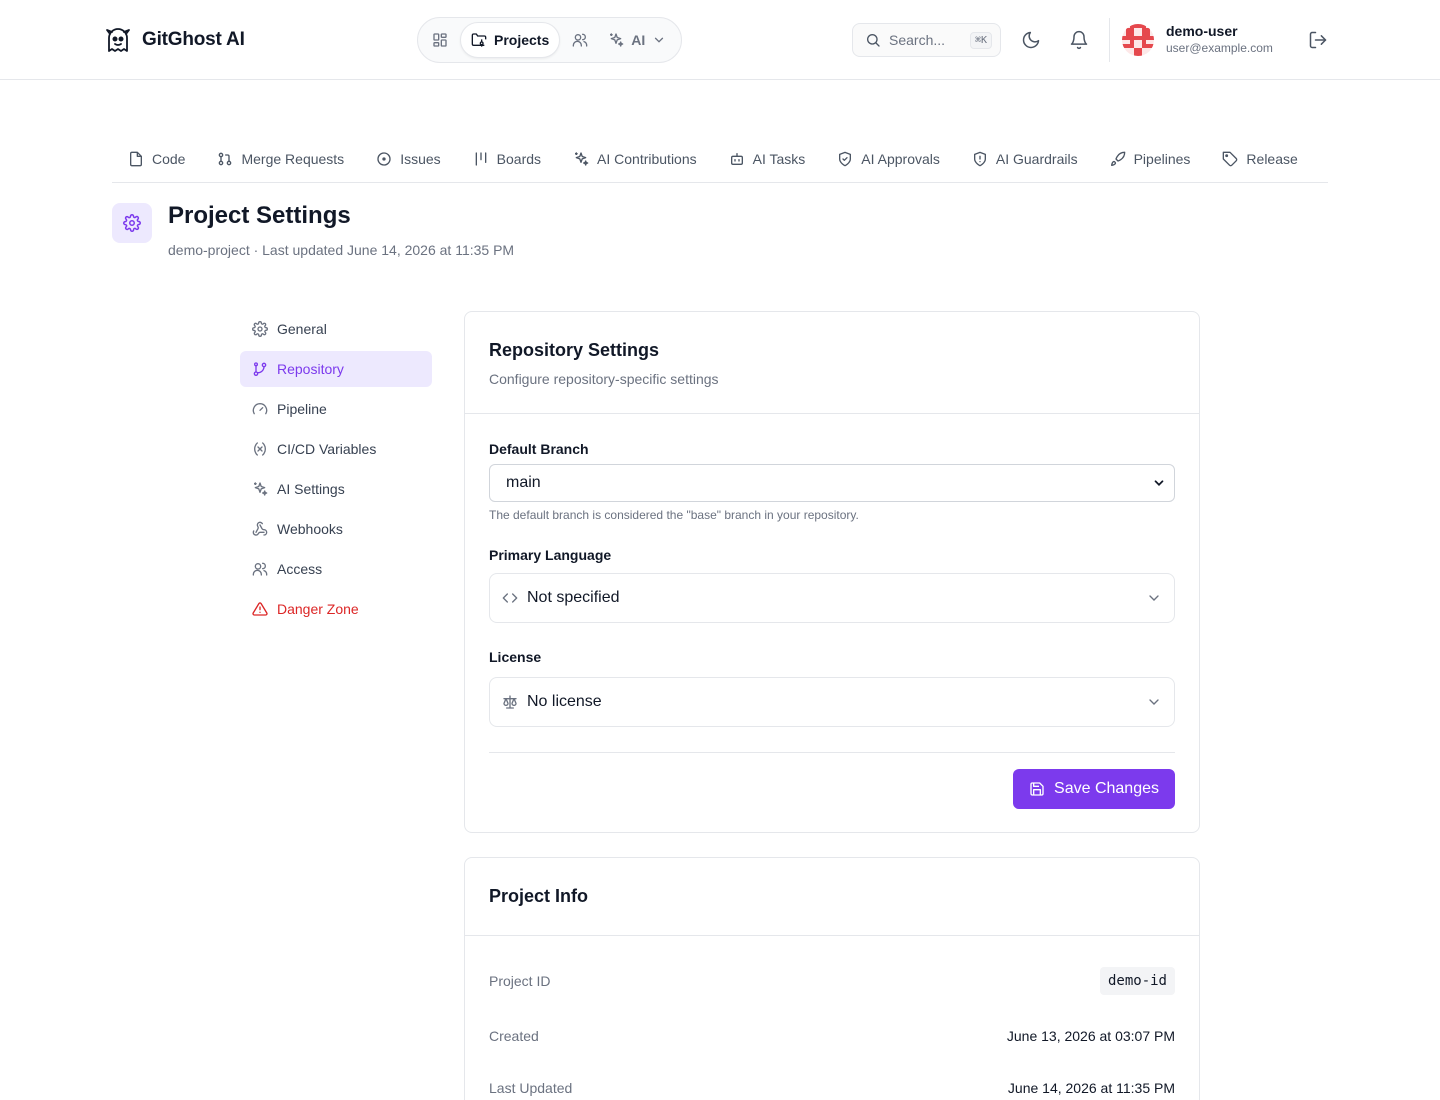 The width and height of the screenshot is (1440, 1100). I want to click on tab-code: Code, so click(156, 159).